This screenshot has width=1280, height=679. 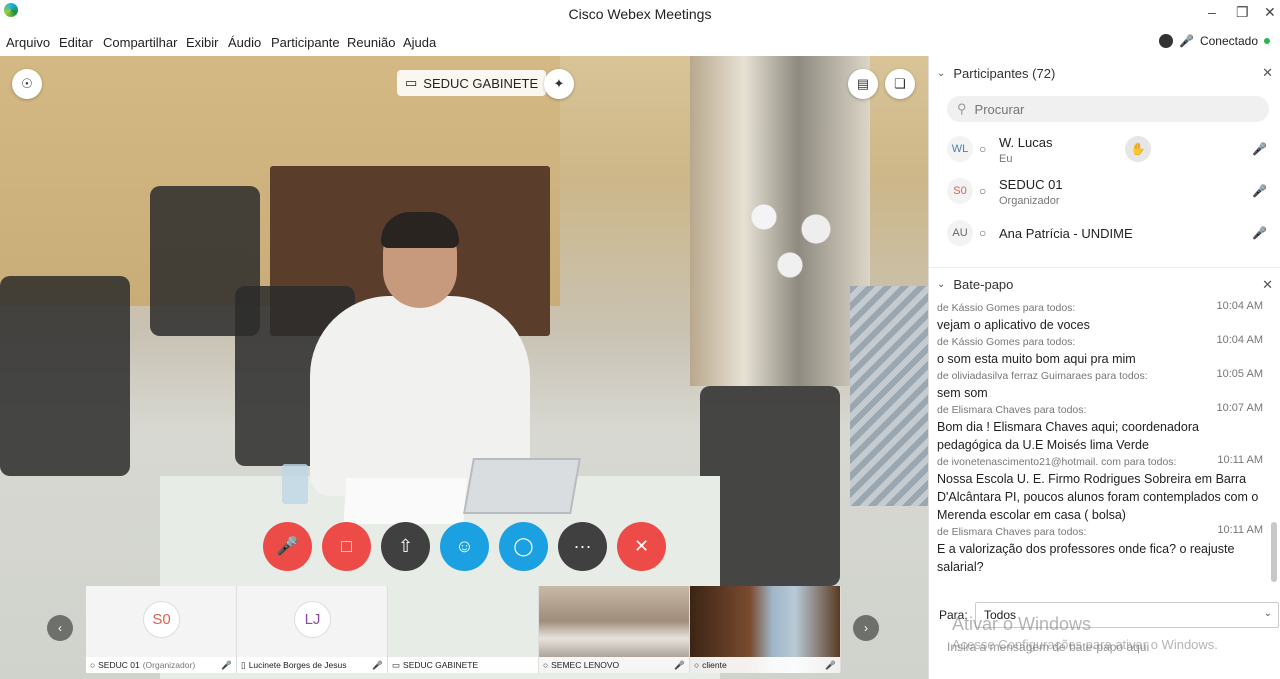 I want to click on more-icon: ···, so click(x=582, y=546).